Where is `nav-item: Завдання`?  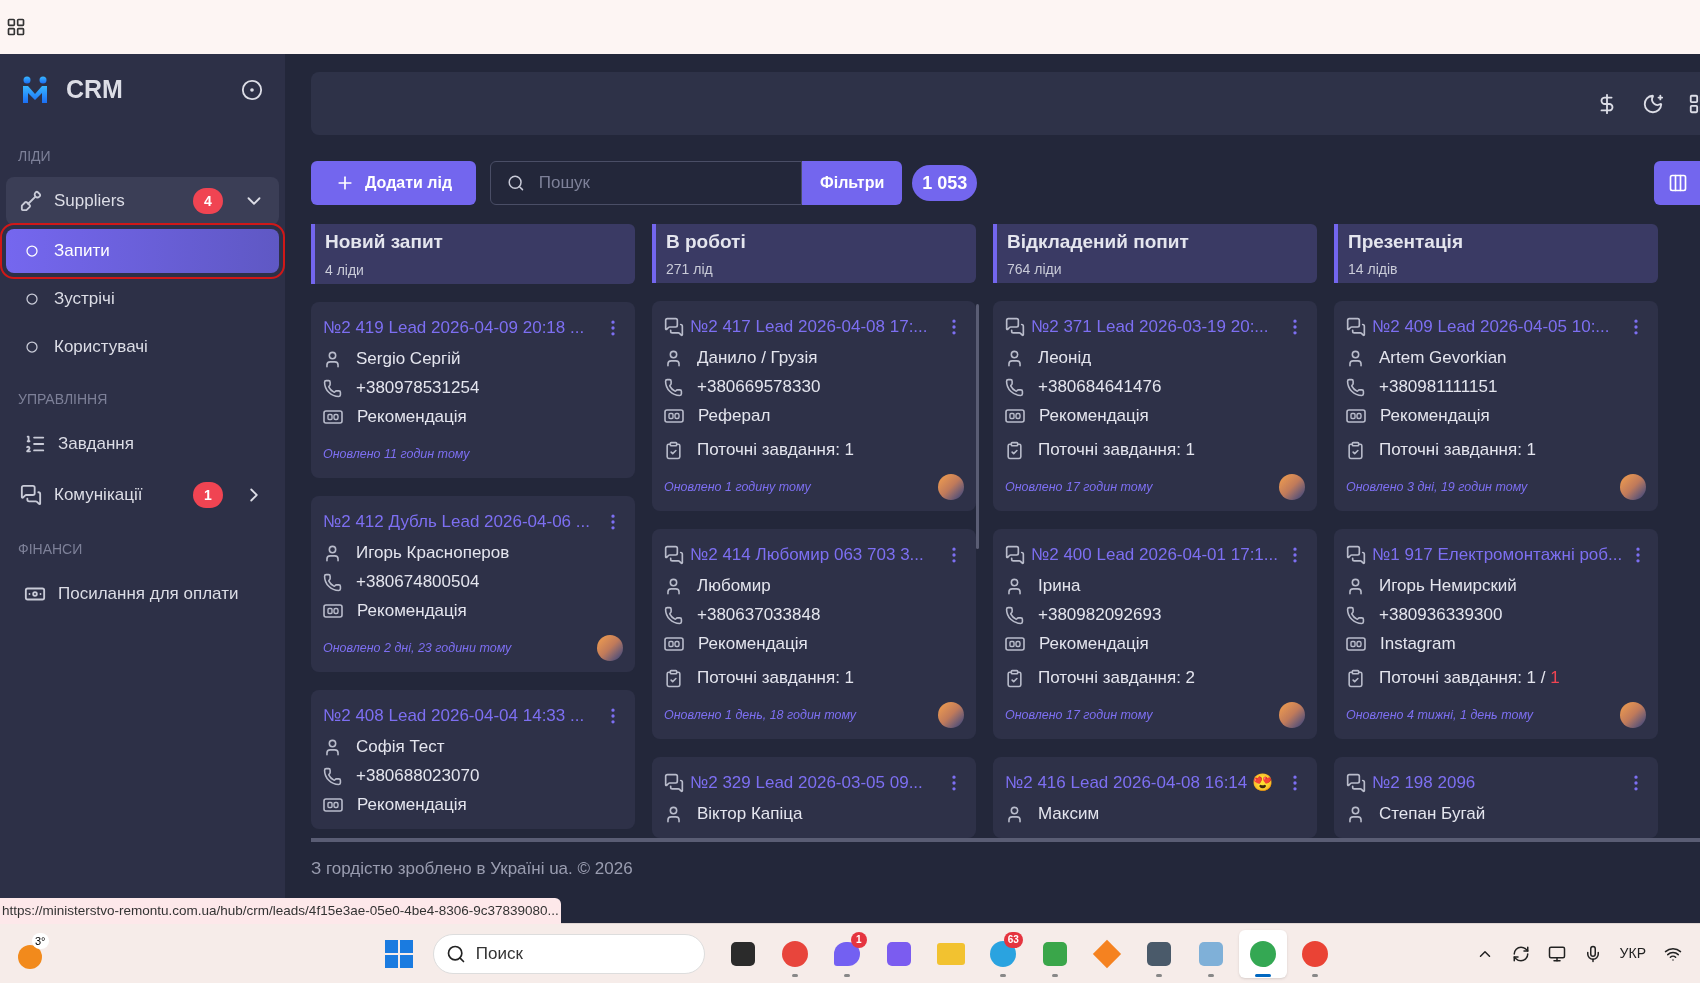 nav-item: Завдання is located at coordinates (142, 444).